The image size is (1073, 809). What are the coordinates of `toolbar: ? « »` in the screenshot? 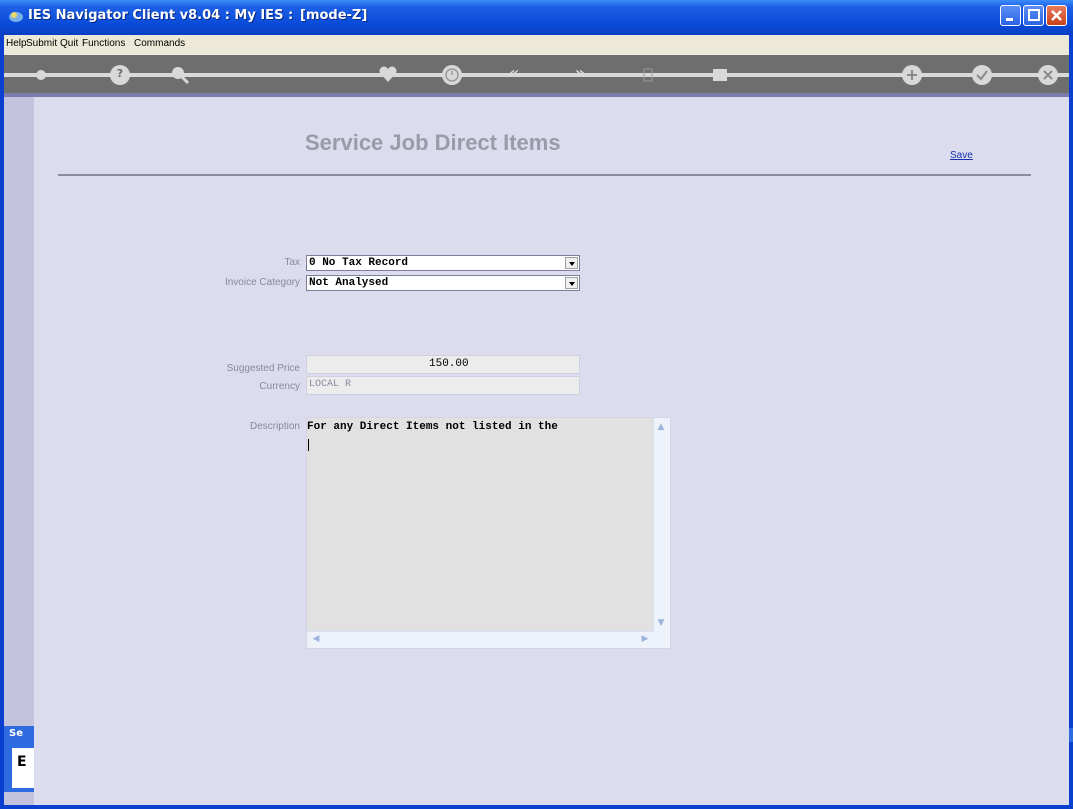 It's located at (536, 75).